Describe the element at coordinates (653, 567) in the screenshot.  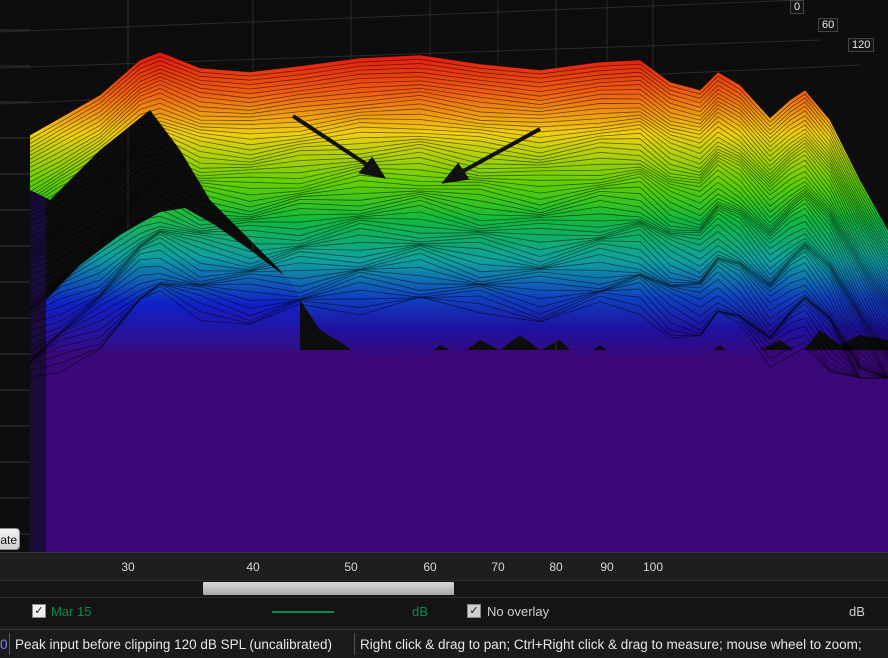
I see `x-tick-100: 100` at that location.